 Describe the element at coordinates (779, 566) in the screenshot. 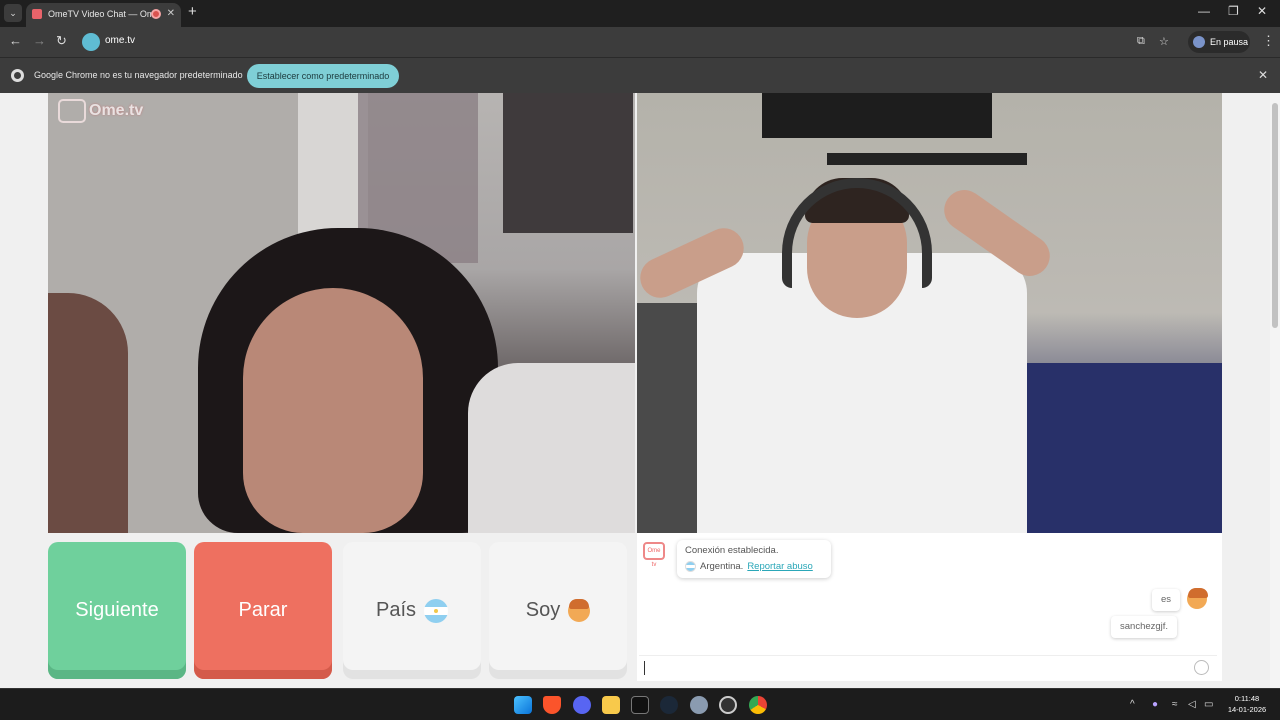

I see `report-abuse-link: Reportar abuso` at that location.